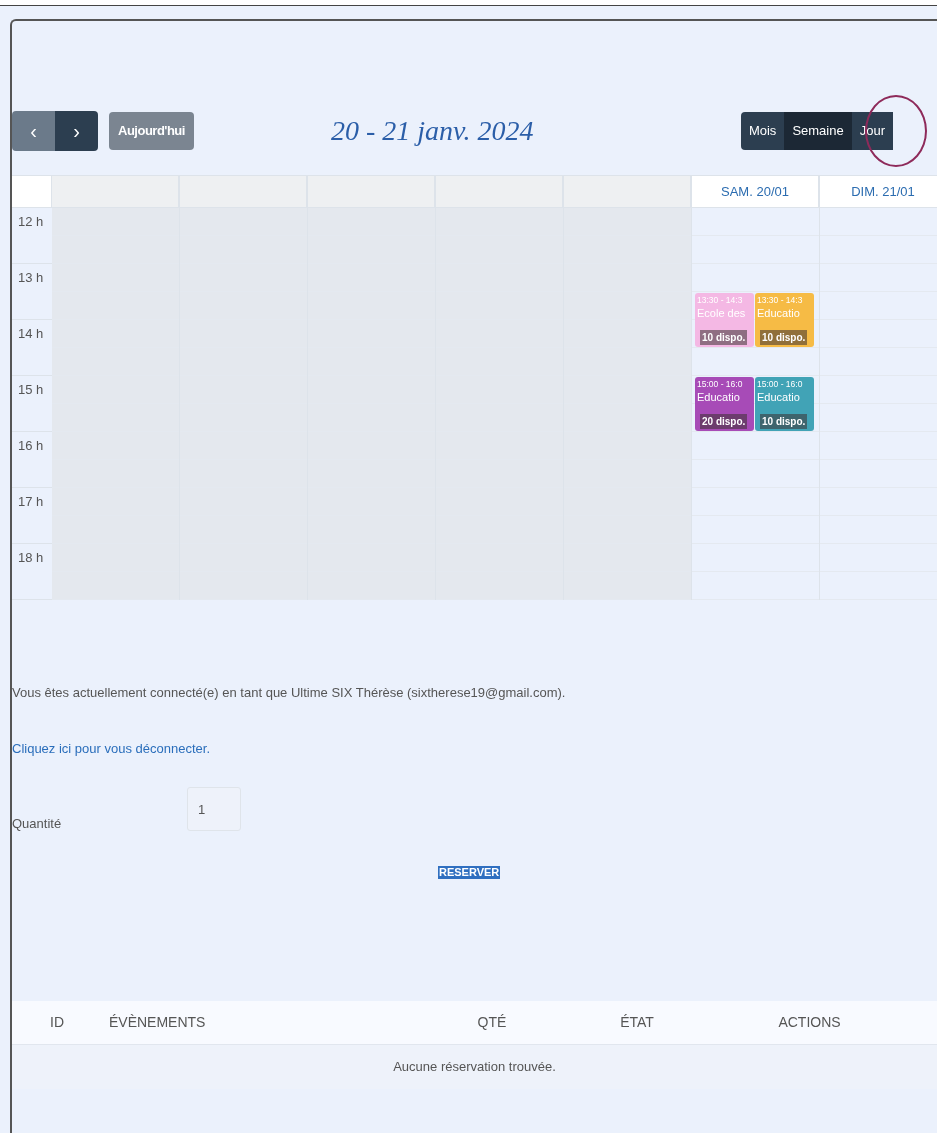  I want to click on hour-label: 12 h, so click(32, 236).